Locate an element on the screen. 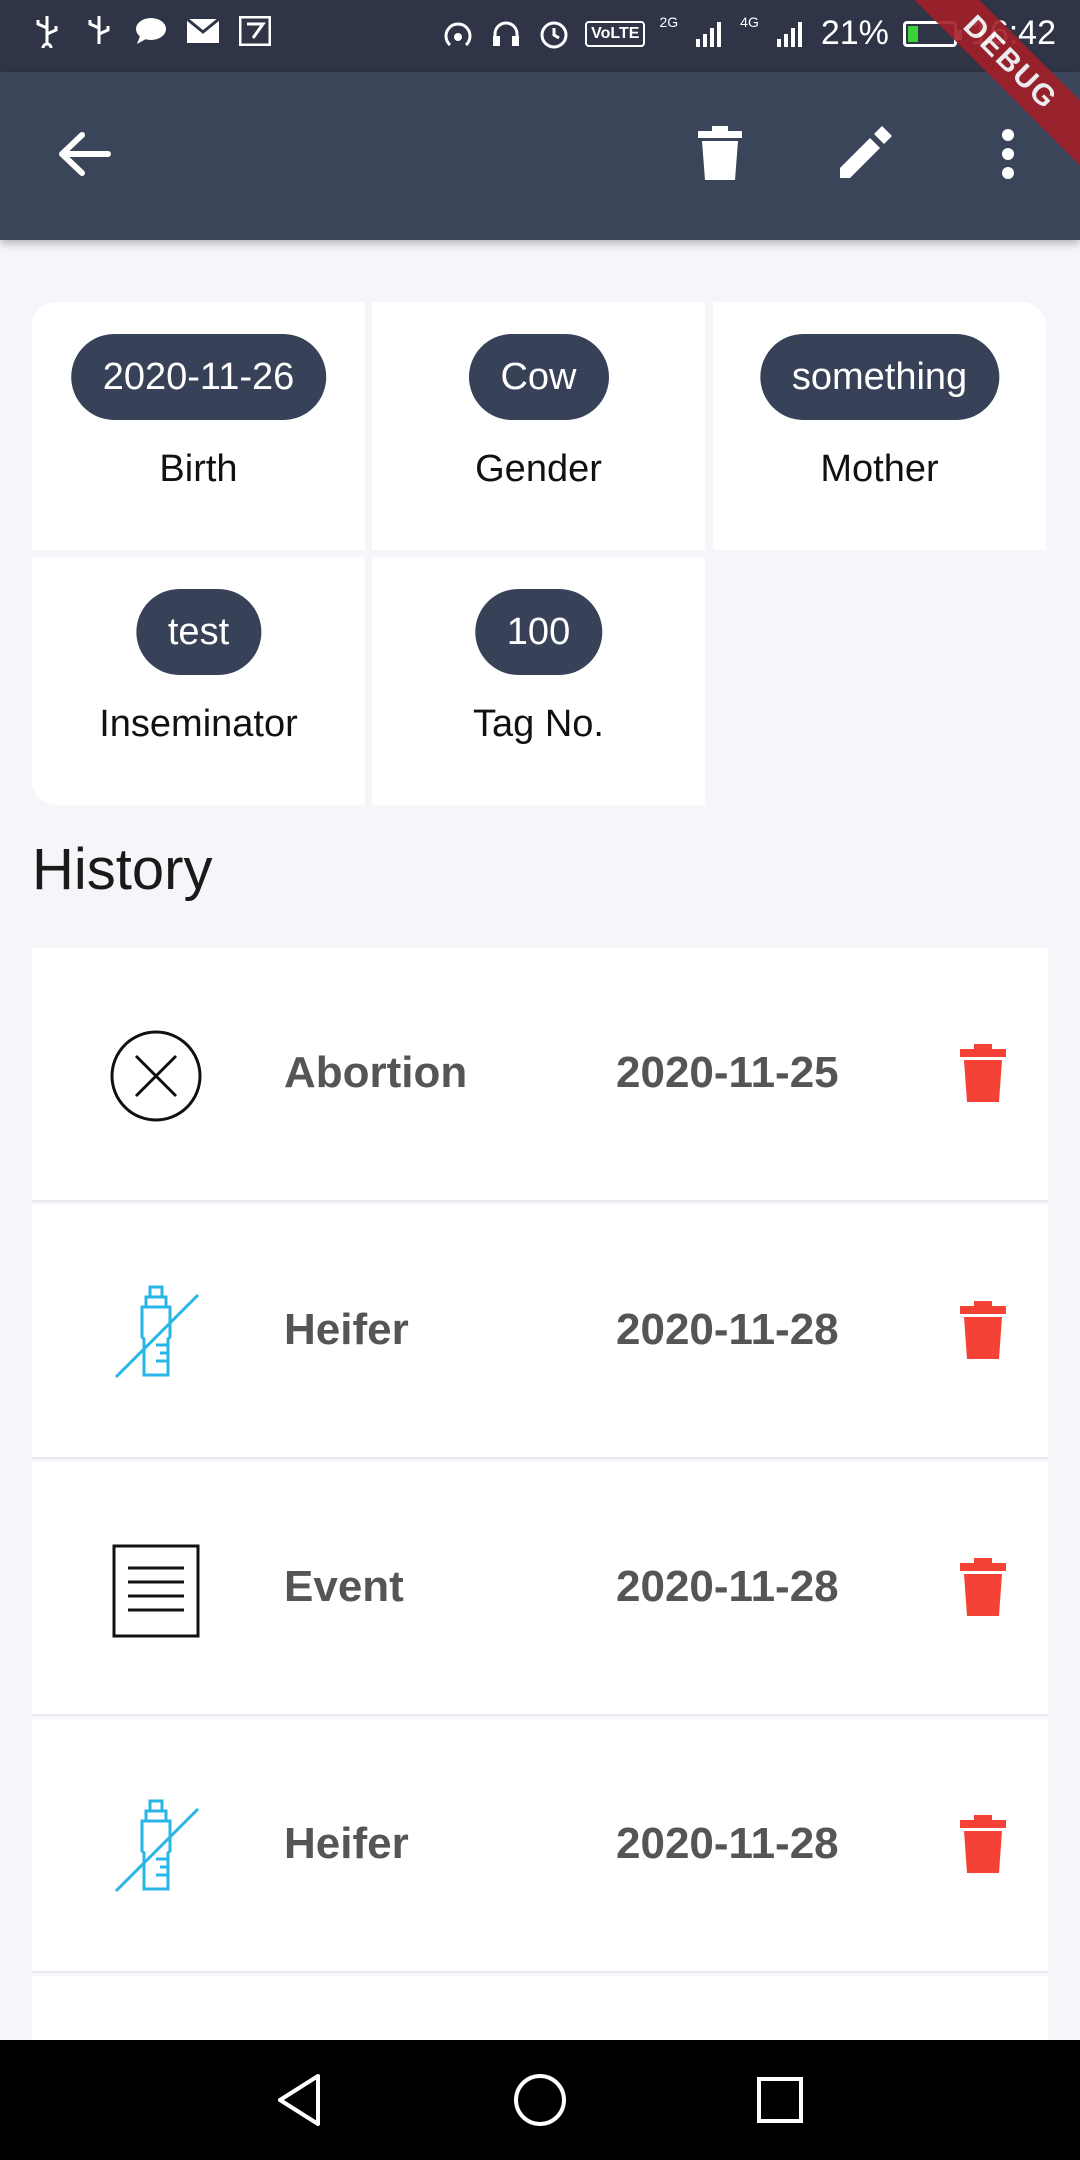  history-item-name: Abortion is located at coordinates (376, 1072).